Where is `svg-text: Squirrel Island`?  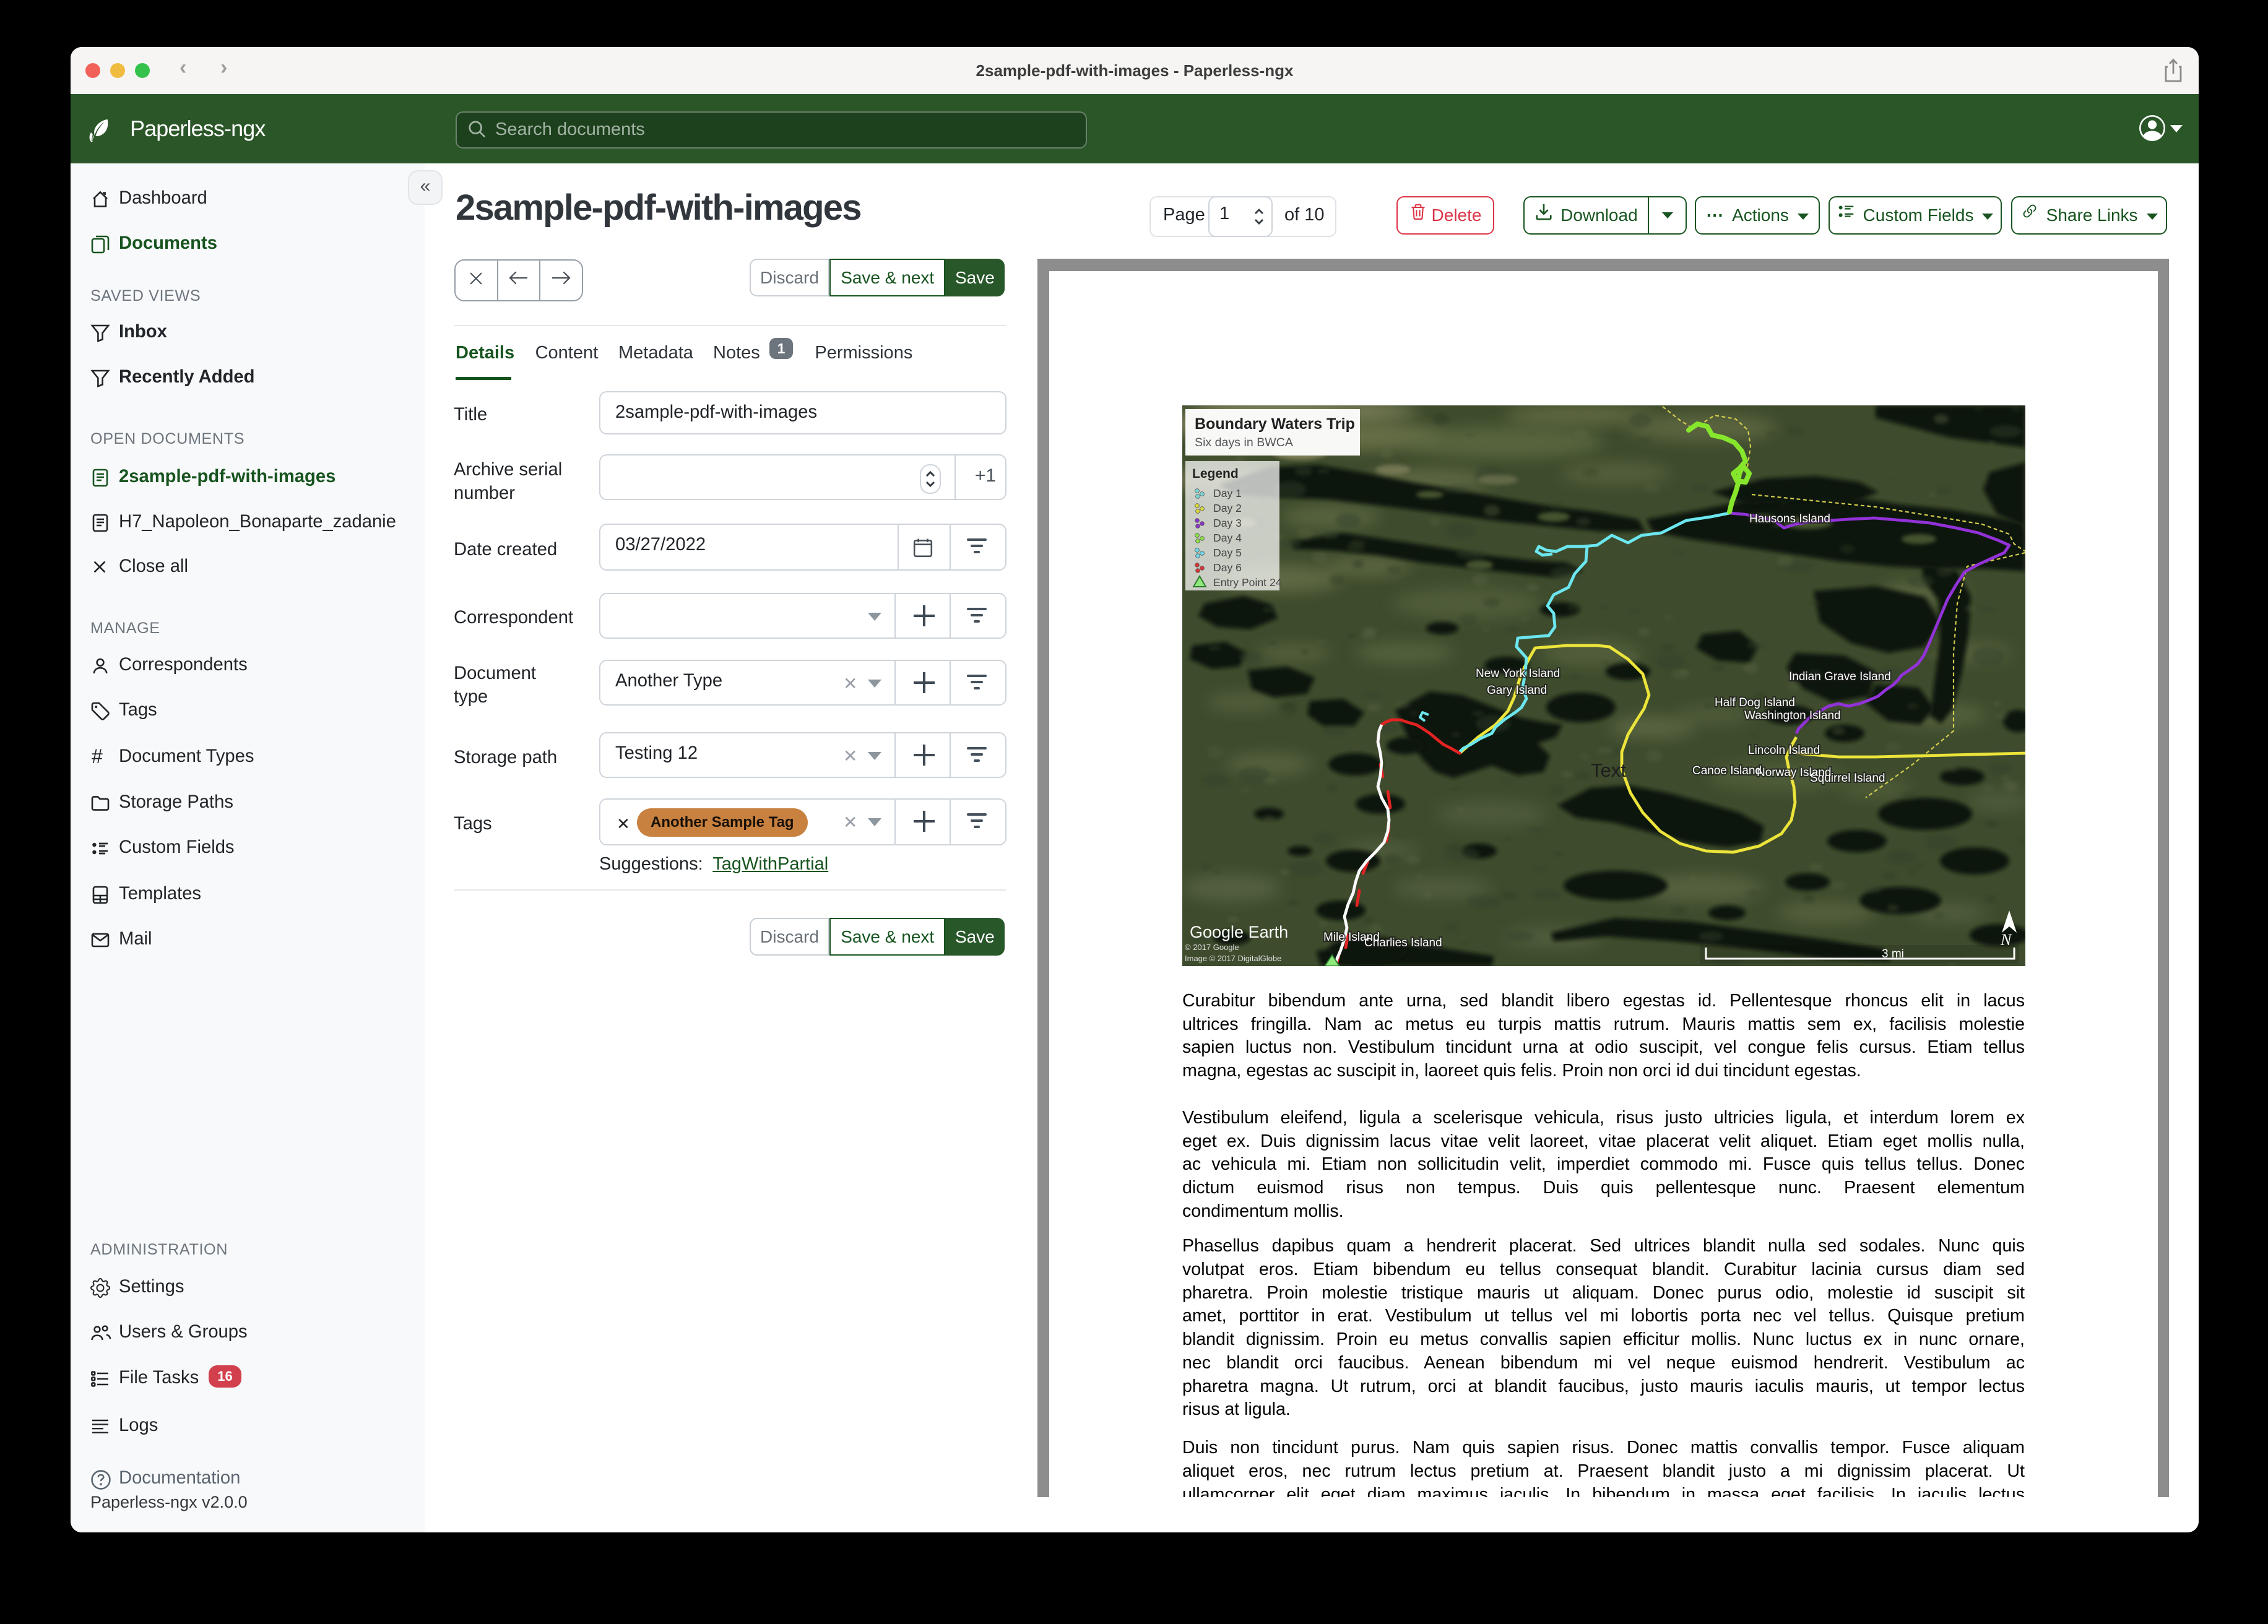
svg-text: Squirrel Island is located at coordinates (1847, 778).